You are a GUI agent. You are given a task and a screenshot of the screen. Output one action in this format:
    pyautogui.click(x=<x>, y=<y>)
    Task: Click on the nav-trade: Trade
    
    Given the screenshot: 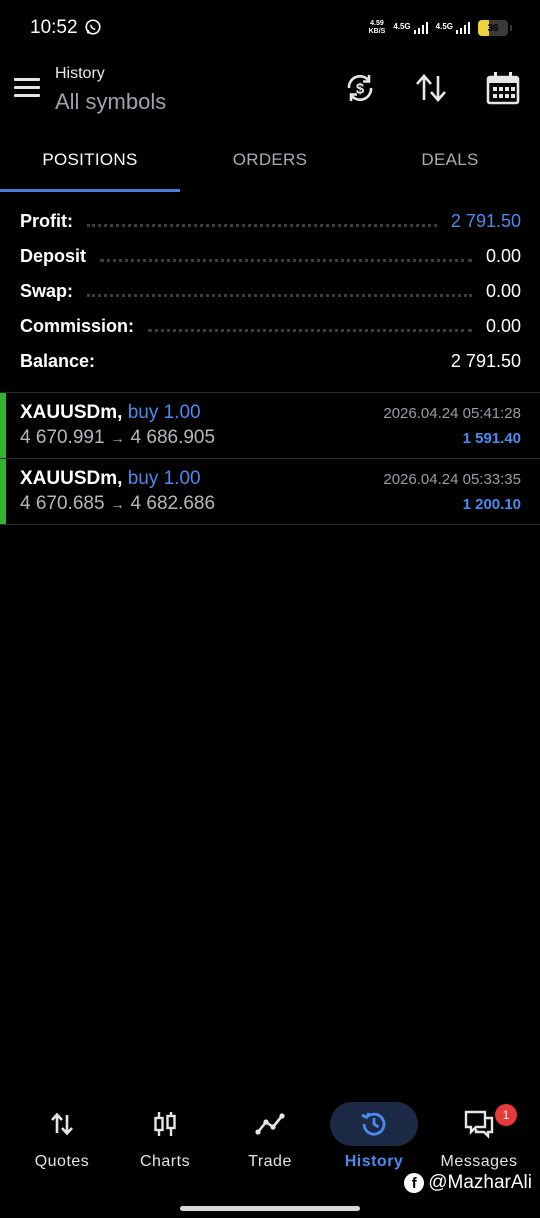 What is the action you would take?
    pyautogui.click(x=270, y=1140)
    